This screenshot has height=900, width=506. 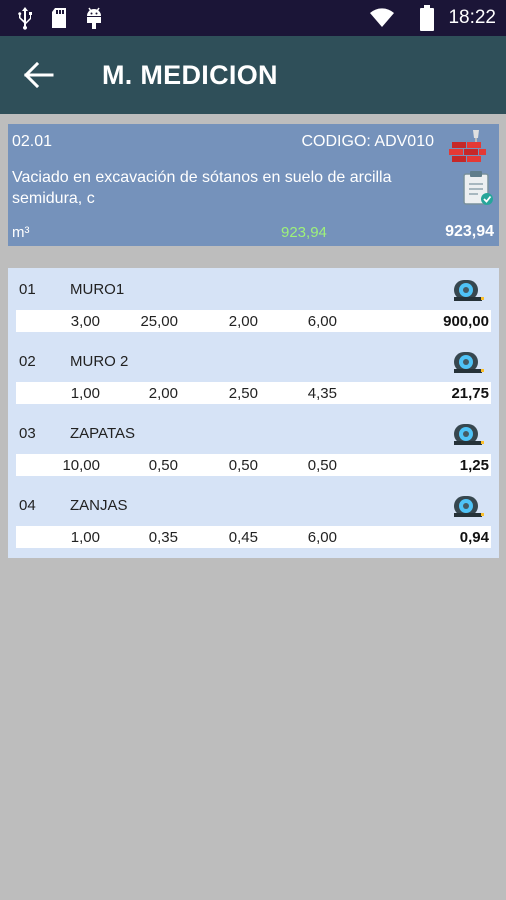 I want to click on bricks-icon, so click(x=468, y=148).